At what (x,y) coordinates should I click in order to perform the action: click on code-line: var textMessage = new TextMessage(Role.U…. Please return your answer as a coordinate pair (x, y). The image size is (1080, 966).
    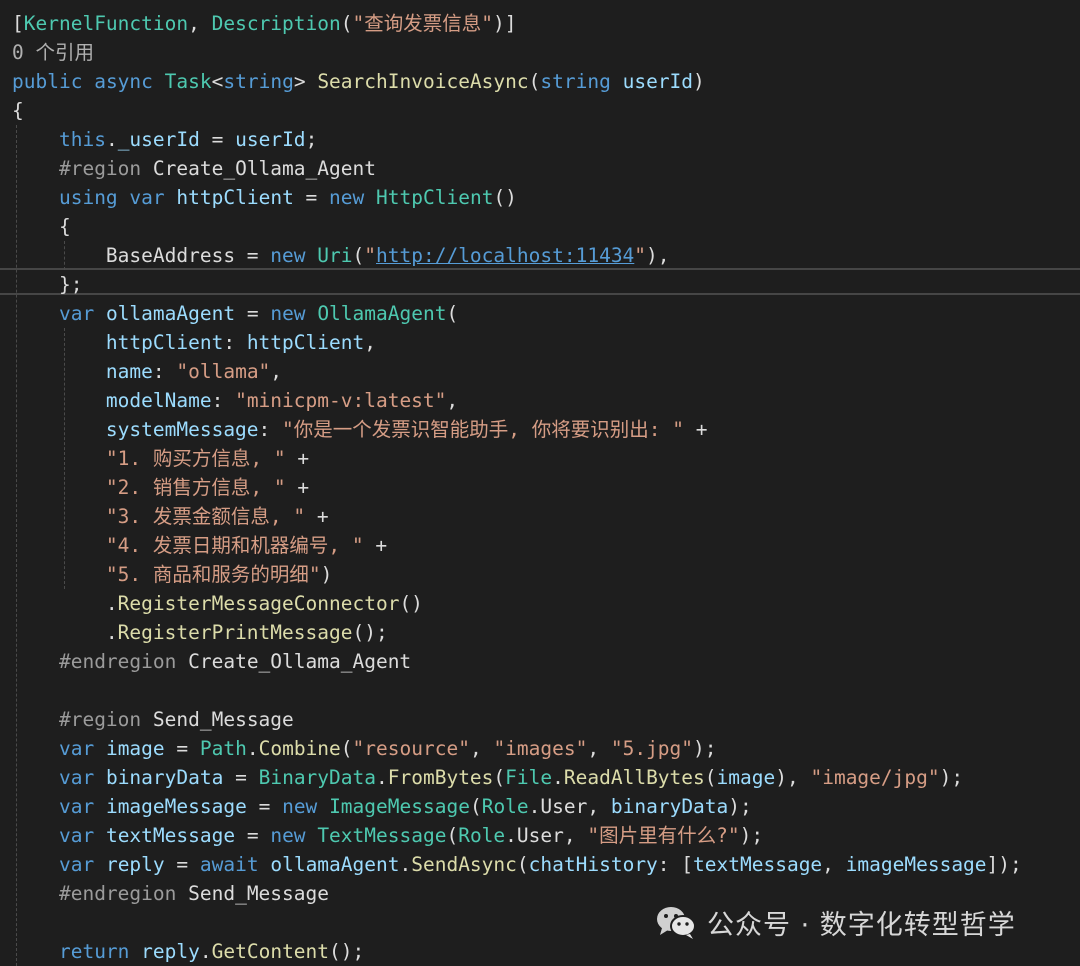
    Looking at the image, I should click on (387, 835).